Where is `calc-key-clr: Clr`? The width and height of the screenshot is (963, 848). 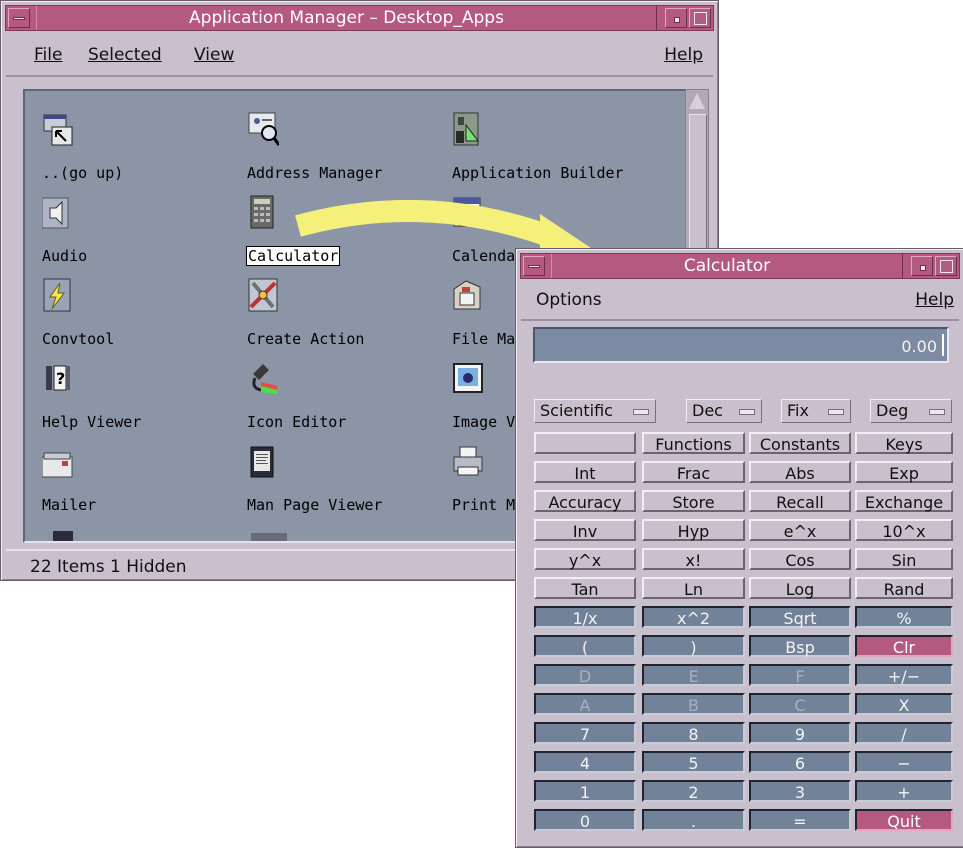
calc-key-clr: Clr is located at coordinates (904, 646).